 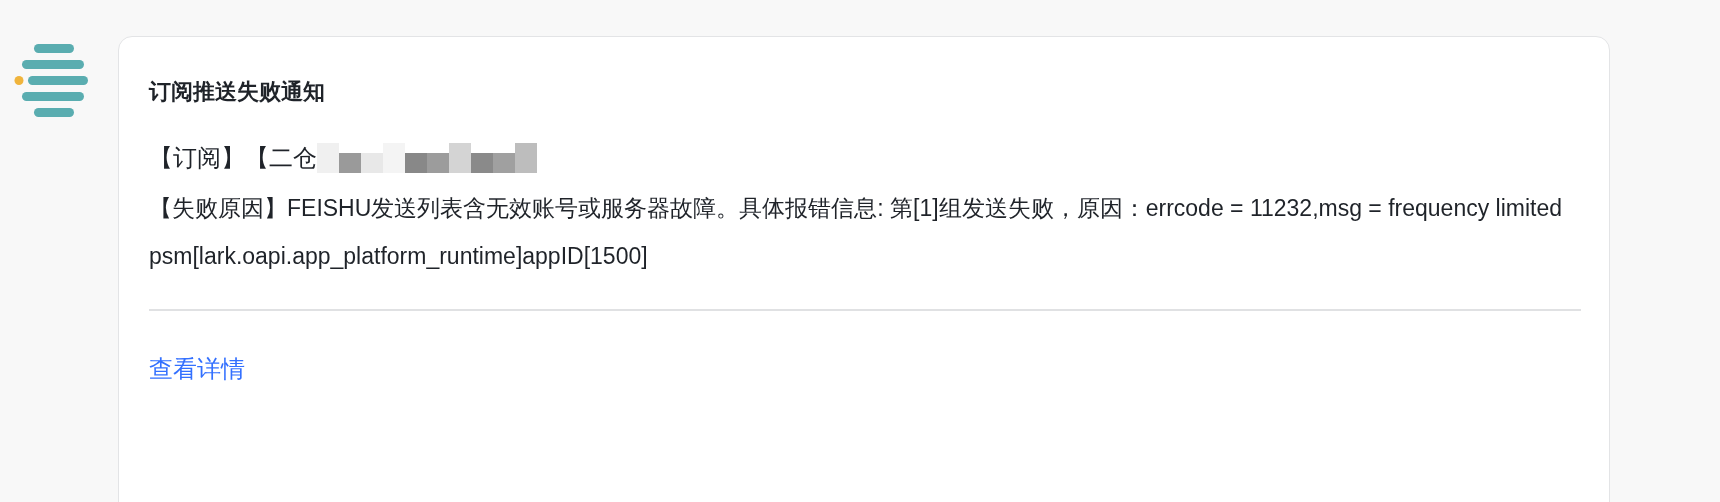 I want to click on card-title: 订阅推送失败通知, so click(x=237, y=92).